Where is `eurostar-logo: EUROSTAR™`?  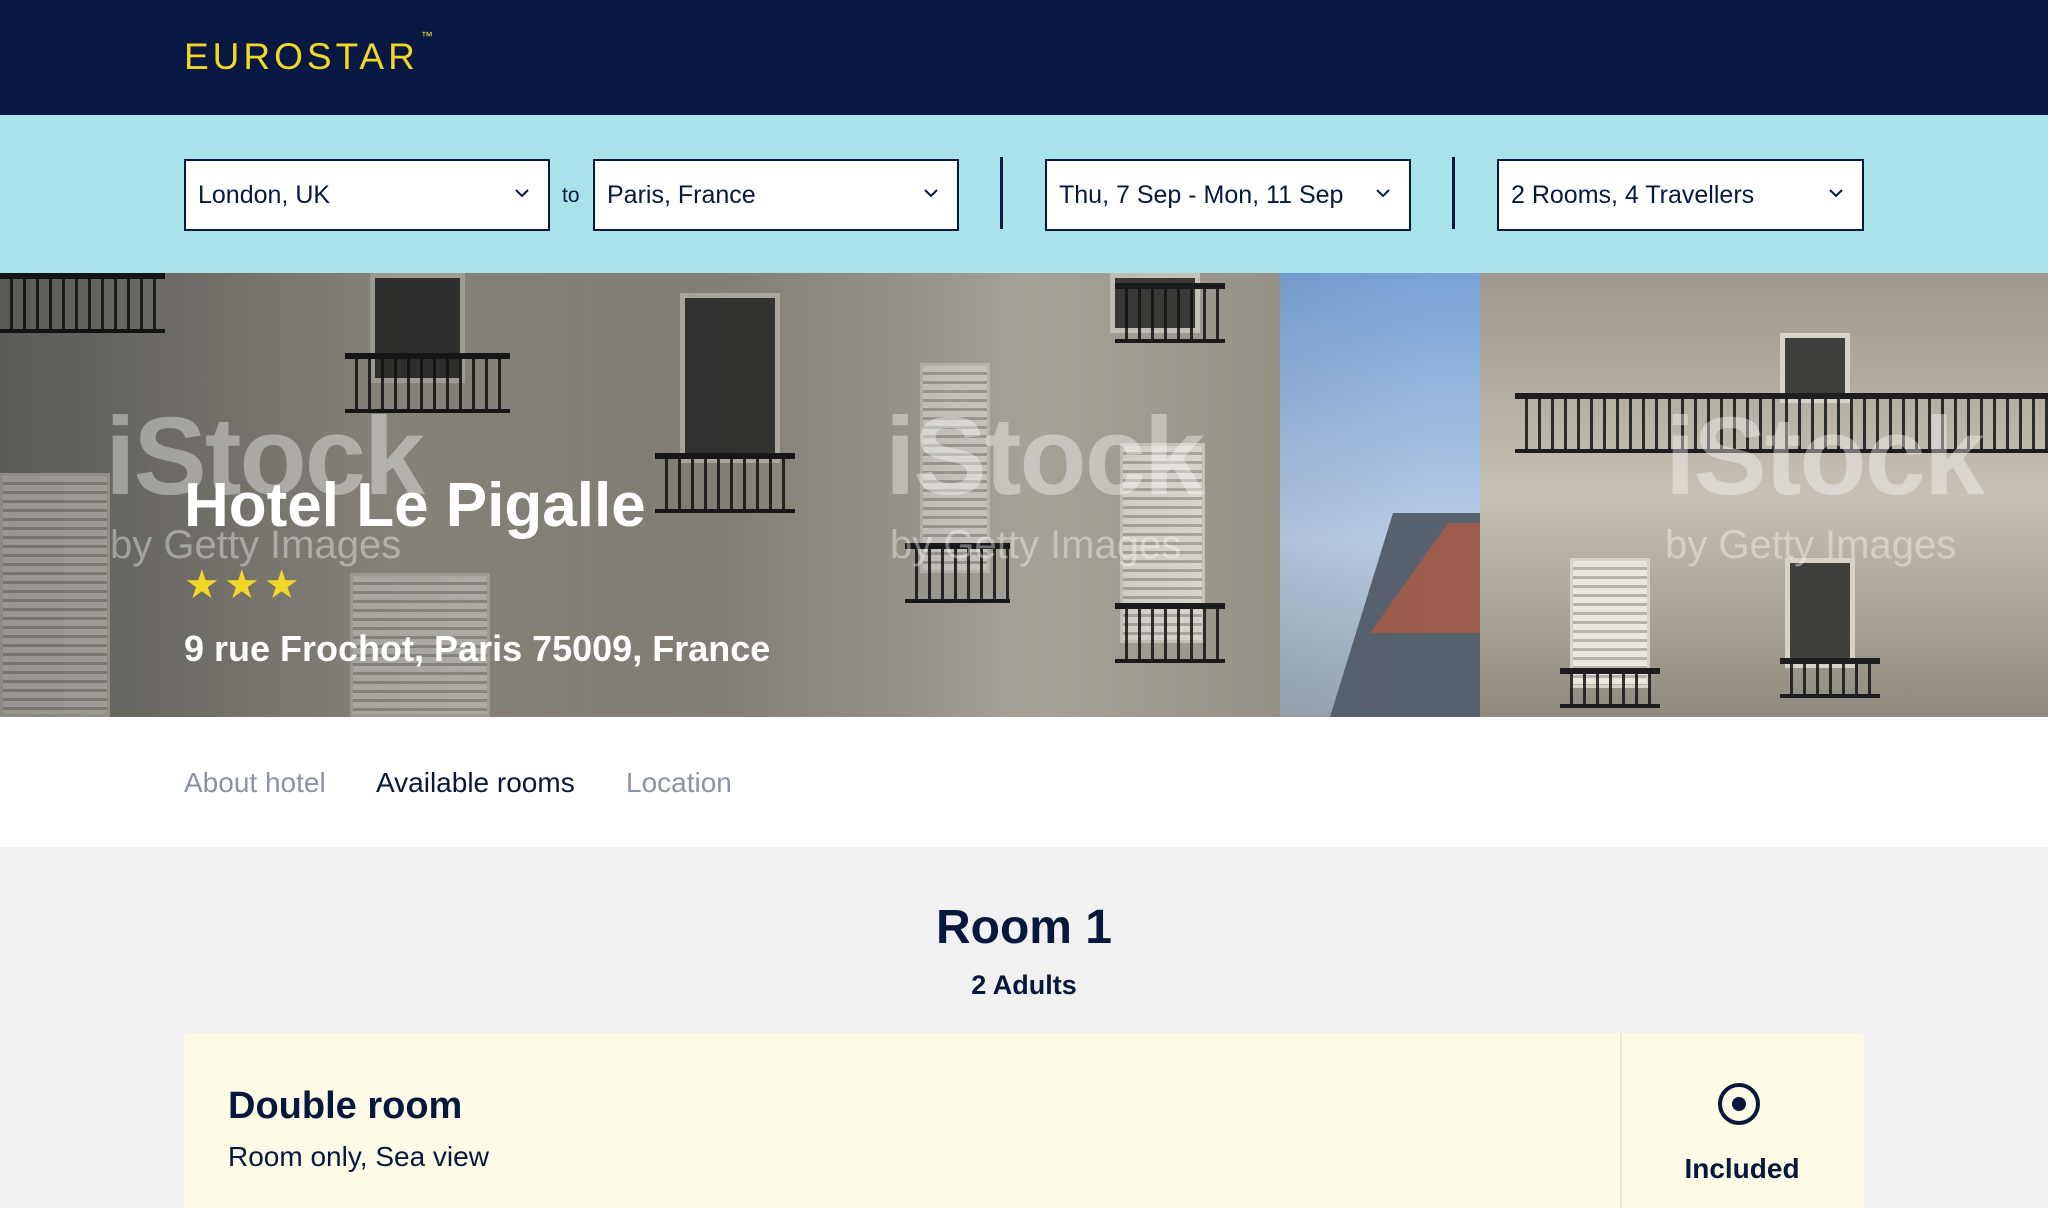 eurostar-logo: EUROSTAR™ is located at coordinates (308, 53).